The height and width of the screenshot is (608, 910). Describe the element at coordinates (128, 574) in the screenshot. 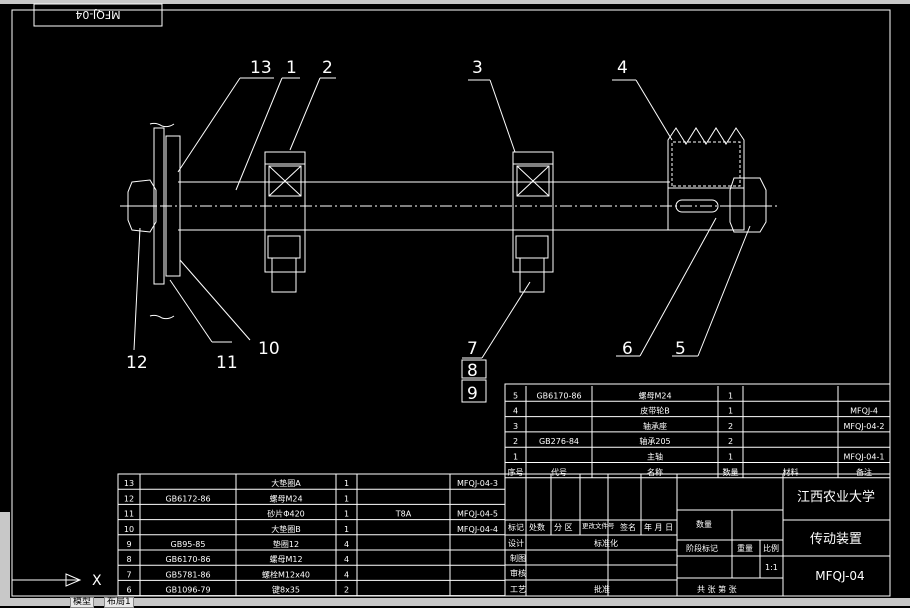

I see `lower-cell-r6-c0: 7` at that location.